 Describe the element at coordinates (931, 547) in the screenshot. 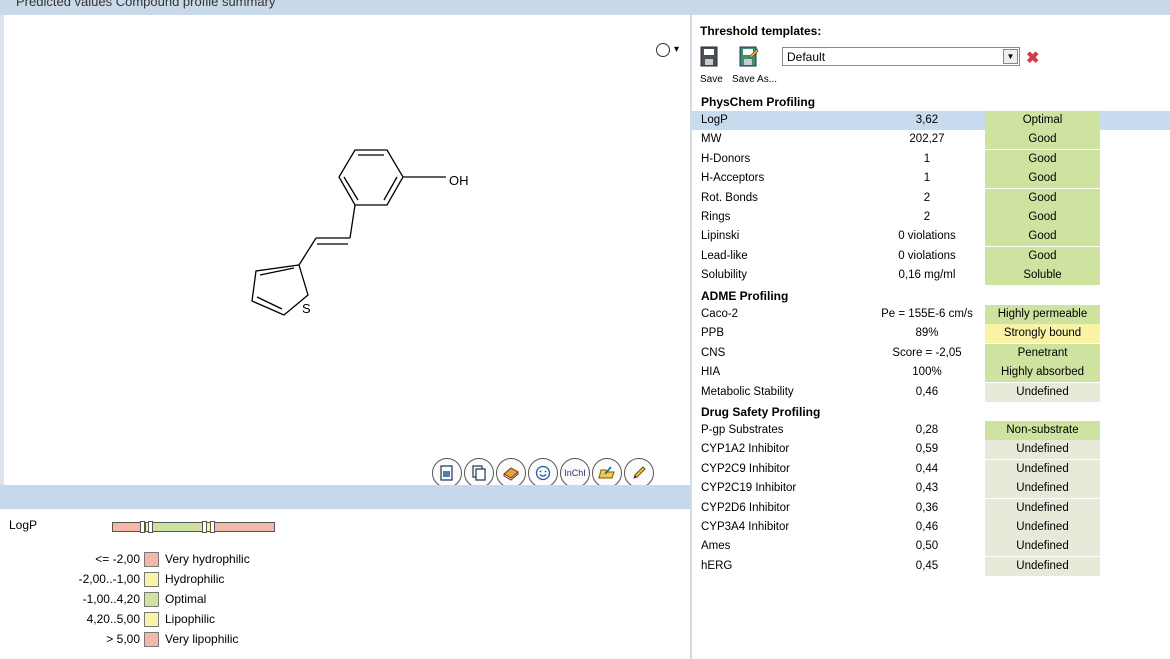

I see `profile-row: Ames 0,50 Undefined` at that location.